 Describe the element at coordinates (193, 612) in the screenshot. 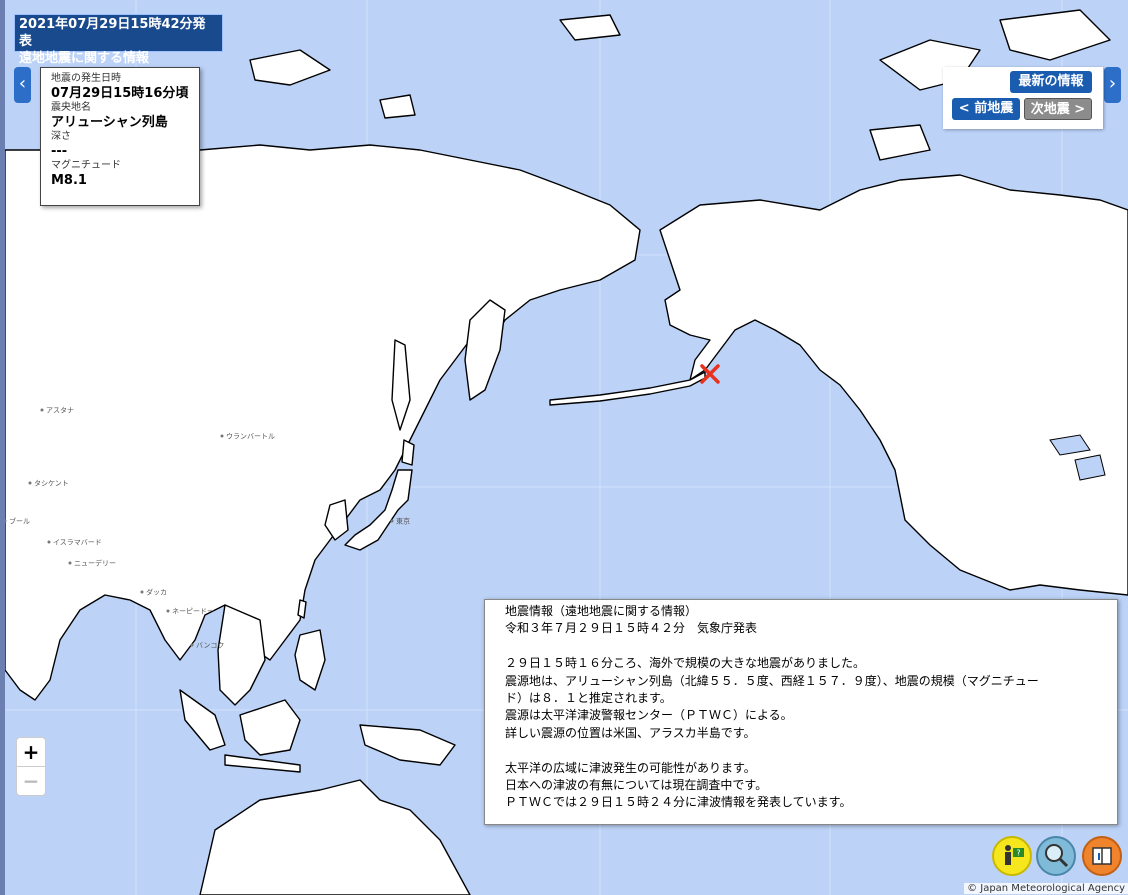

I see `city-label: ネーピードー` at that location.